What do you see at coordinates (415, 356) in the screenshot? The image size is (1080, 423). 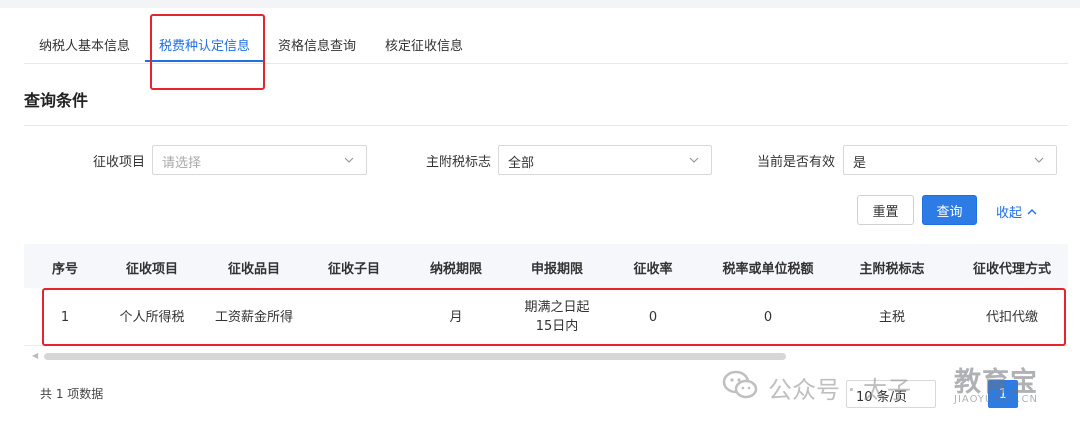 I see `scrollbar-thumb` at bounding box center [415, 356].